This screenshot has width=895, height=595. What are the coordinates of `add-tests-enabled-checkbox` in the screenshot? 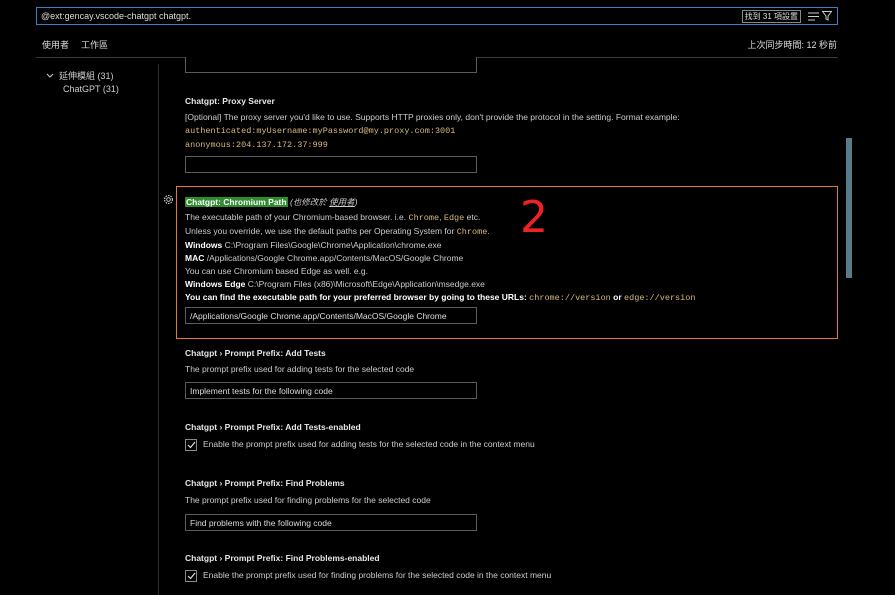 It's located at (191, 445).